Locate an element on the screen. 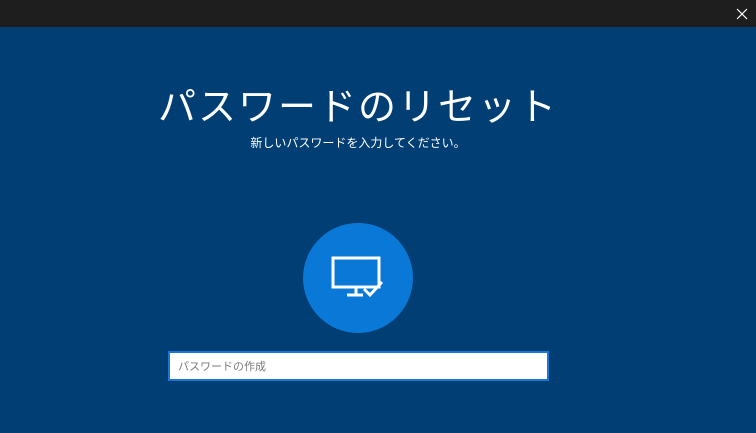 Image resolution: width=756 pixels, height=433 pixels. close-icon is located at coordinates (742, 13).